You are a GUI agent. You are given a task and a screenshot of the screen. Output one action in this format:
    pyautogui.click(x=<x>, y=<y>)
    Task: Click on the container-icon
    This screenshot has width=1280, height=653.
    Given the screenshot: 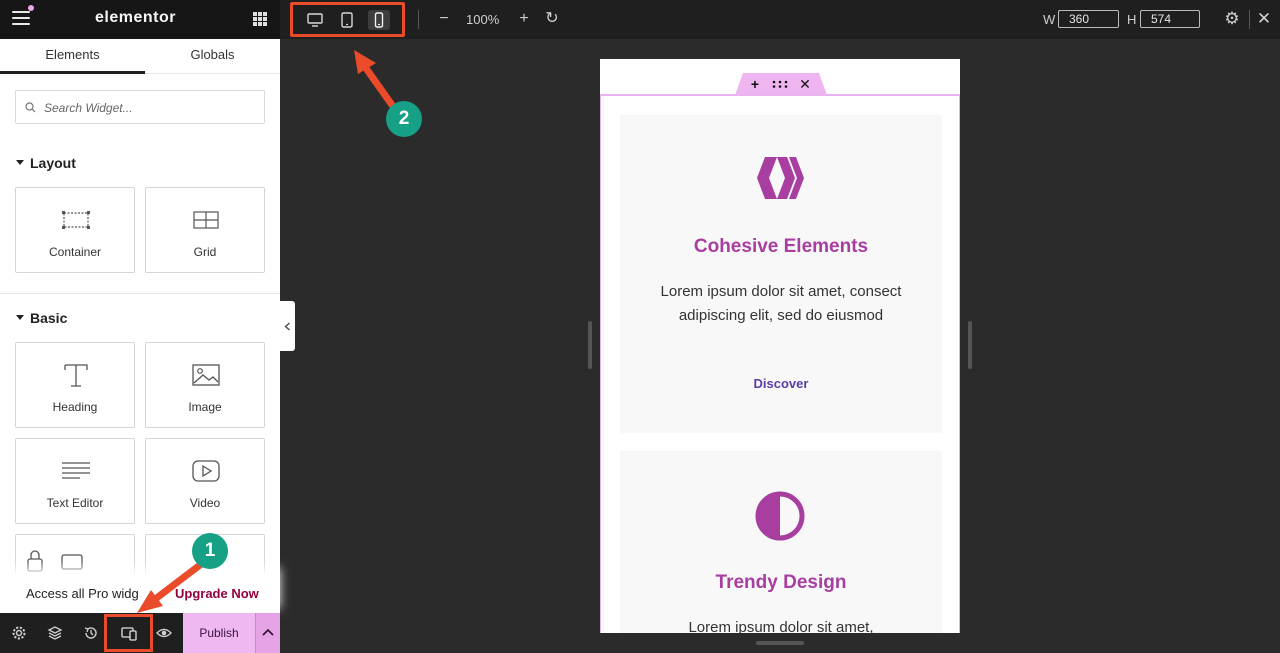 What is the action you would take?
    pyautogui.click(x=76, y=220)
    